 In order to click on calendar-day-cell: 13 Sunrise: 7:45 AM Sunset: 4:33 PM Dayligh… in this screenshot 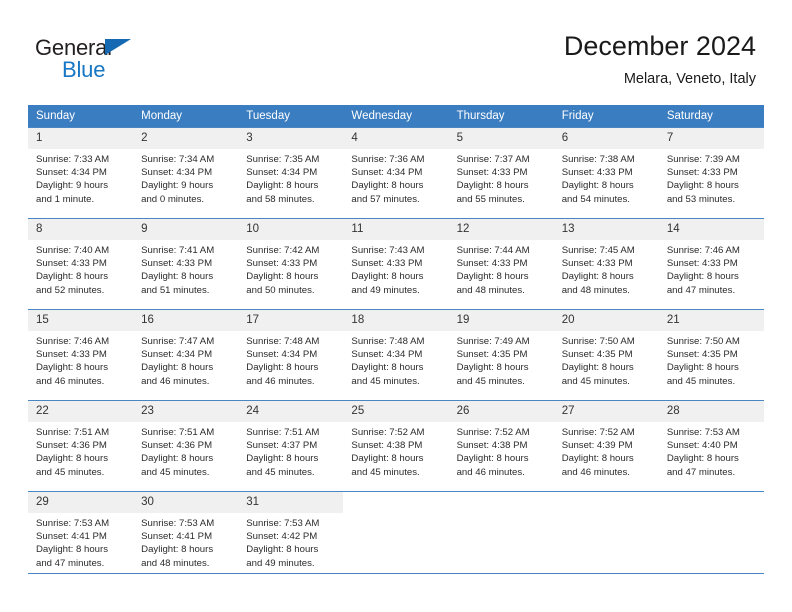, I will do `click(606, 264)`.